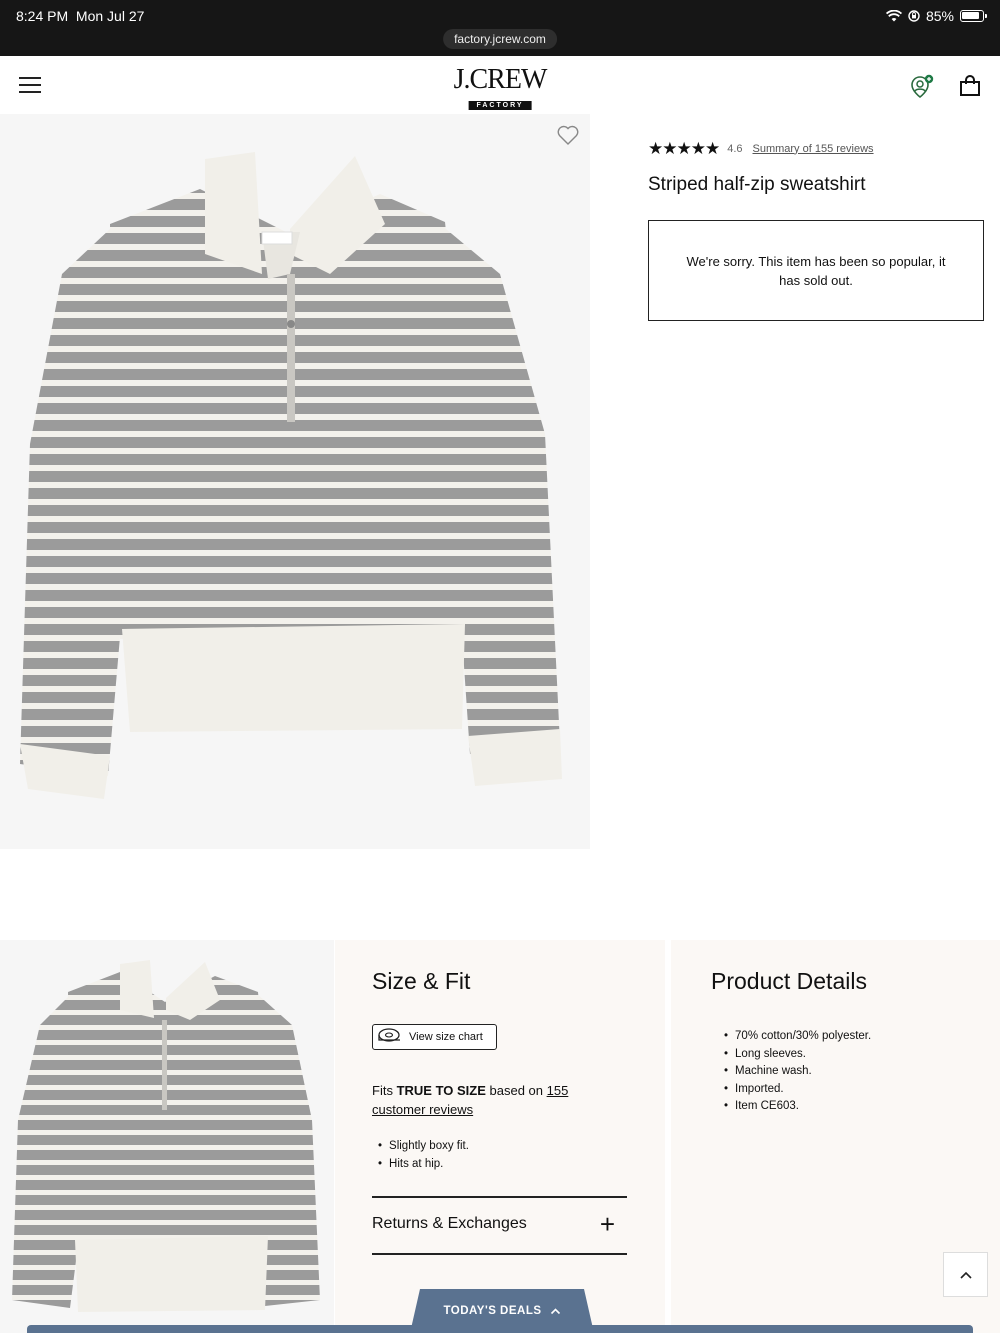  Describe the element at coordinates (30, 85) in the screenshot. I see `hamburger-menu-icon` at that location.